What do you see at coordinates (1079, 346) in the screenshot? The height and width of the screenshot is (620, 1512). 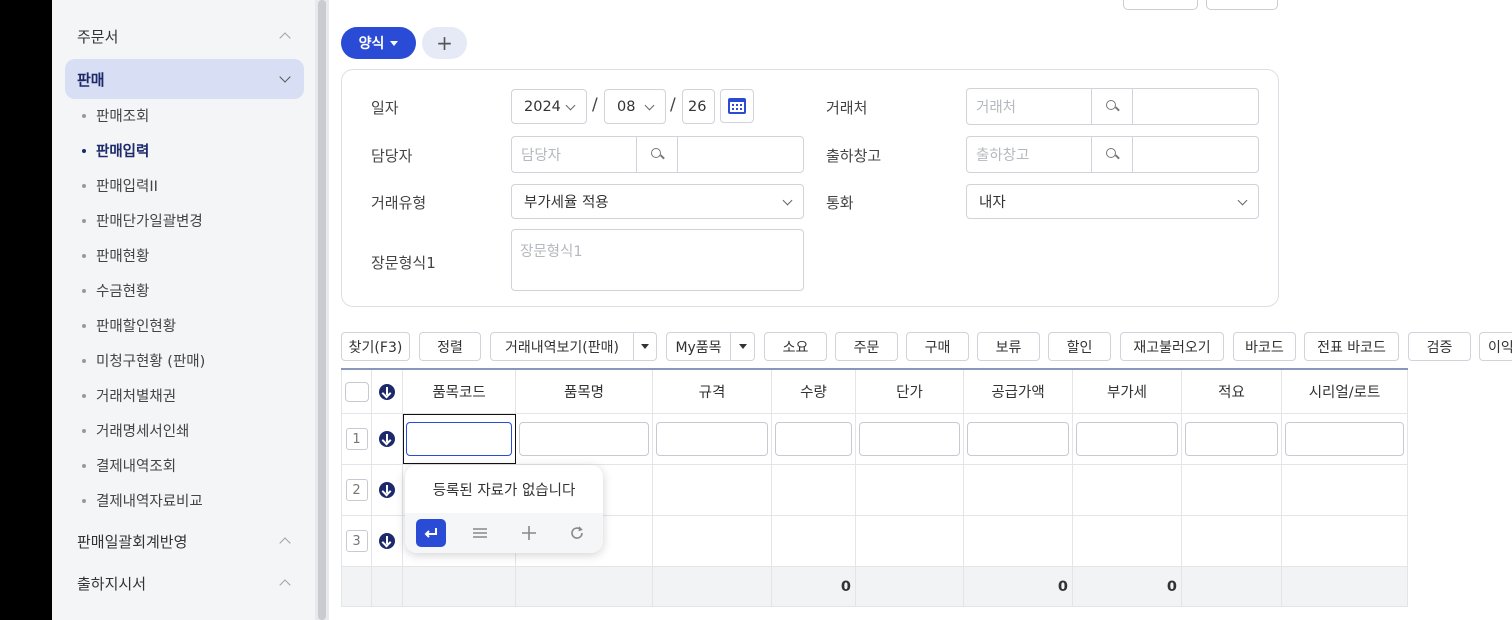 I see `discount-button: 할인` at bounding box center [1079, 346].